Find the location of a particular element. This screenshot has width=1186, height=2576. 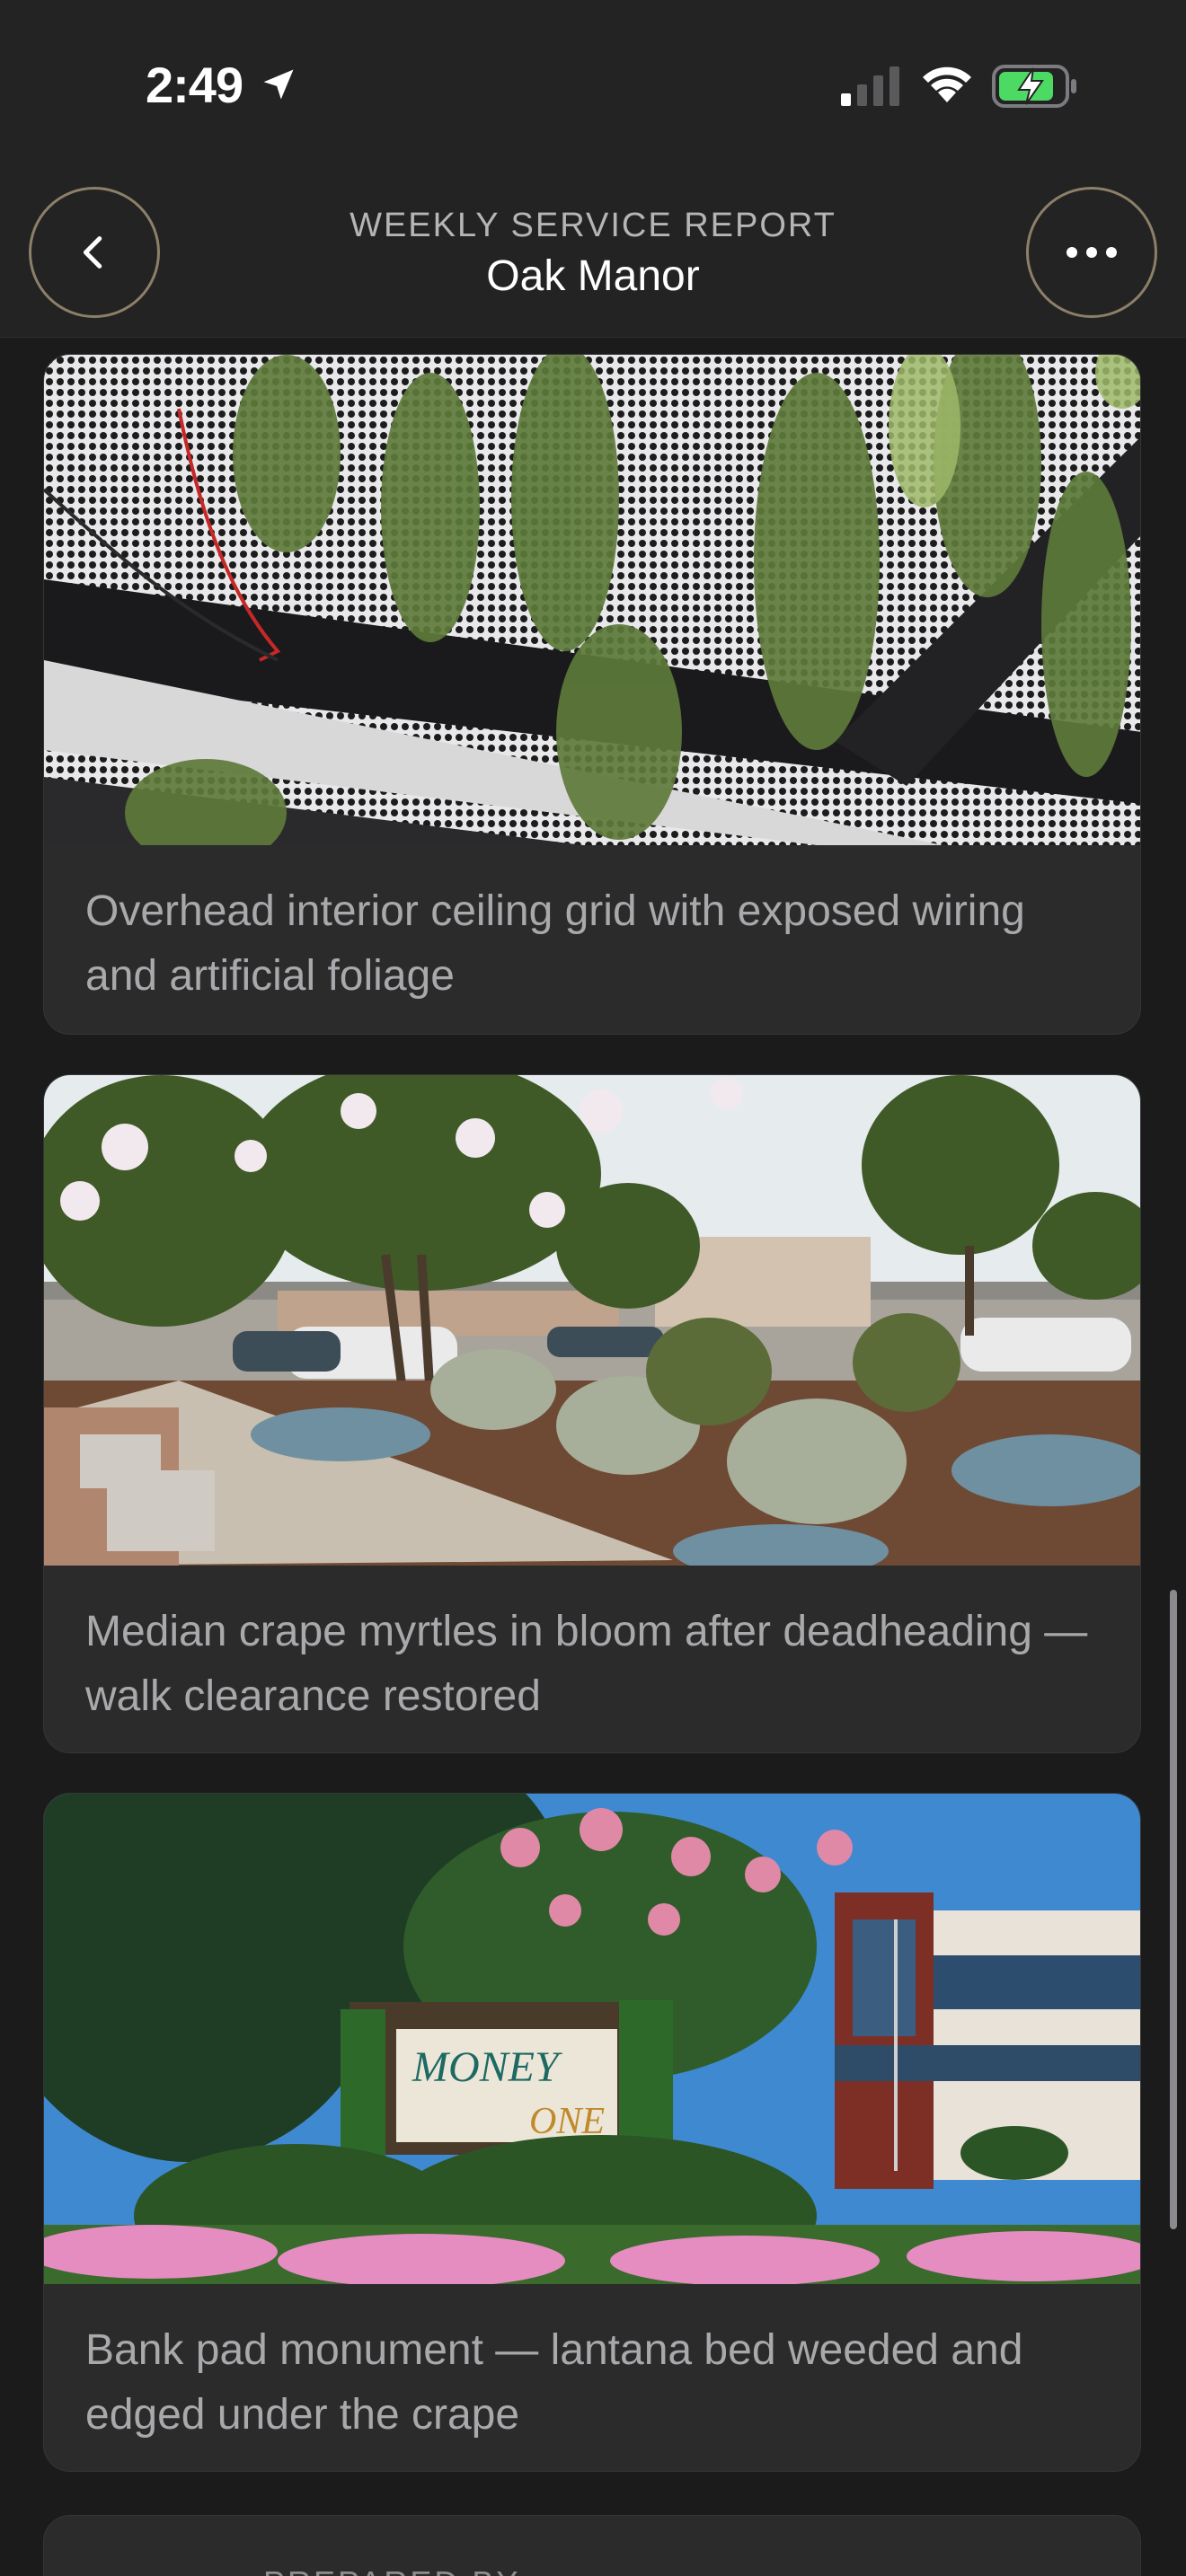

prepared-by-label: PREPARED BY is located at coordinates (391, 2570).